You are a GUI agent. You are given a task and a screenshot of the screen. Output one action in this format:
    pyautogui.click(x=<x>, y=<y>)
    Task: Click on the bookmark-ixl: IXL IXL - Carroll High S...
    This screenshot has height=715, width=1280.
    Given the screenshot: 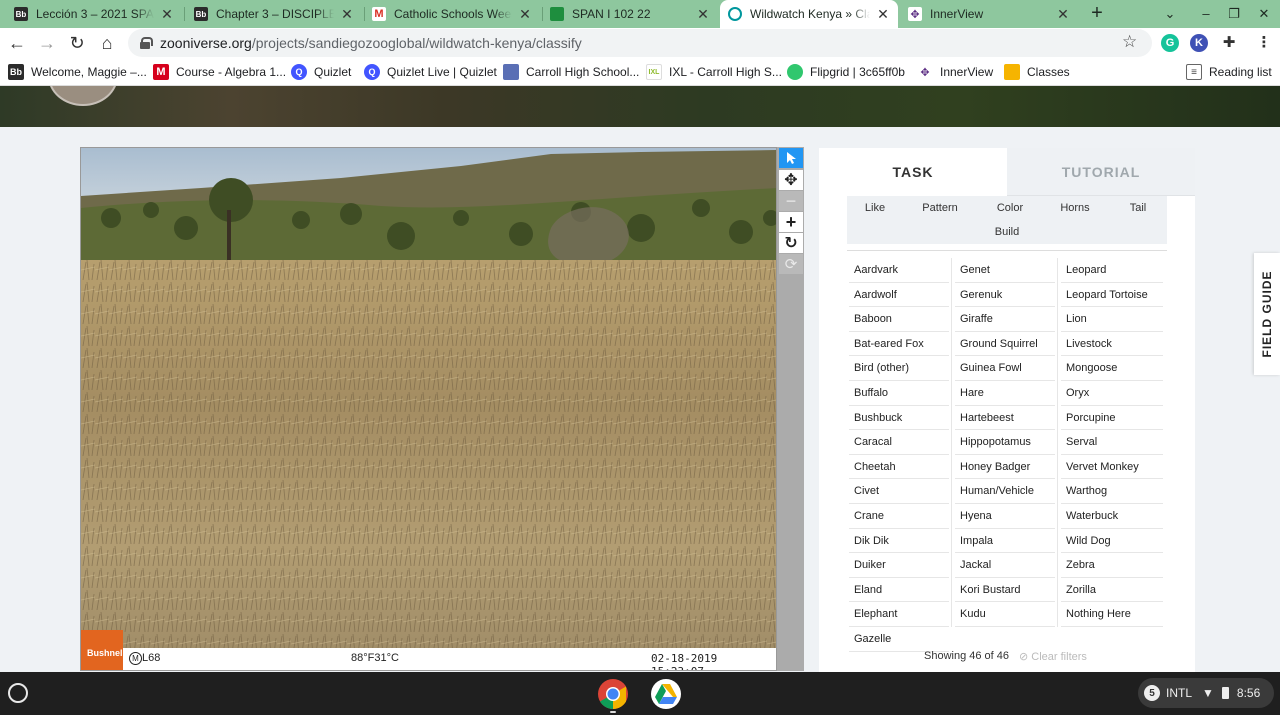 What is the action you would take?
    pyautogui.click(x=714, y=72)
    